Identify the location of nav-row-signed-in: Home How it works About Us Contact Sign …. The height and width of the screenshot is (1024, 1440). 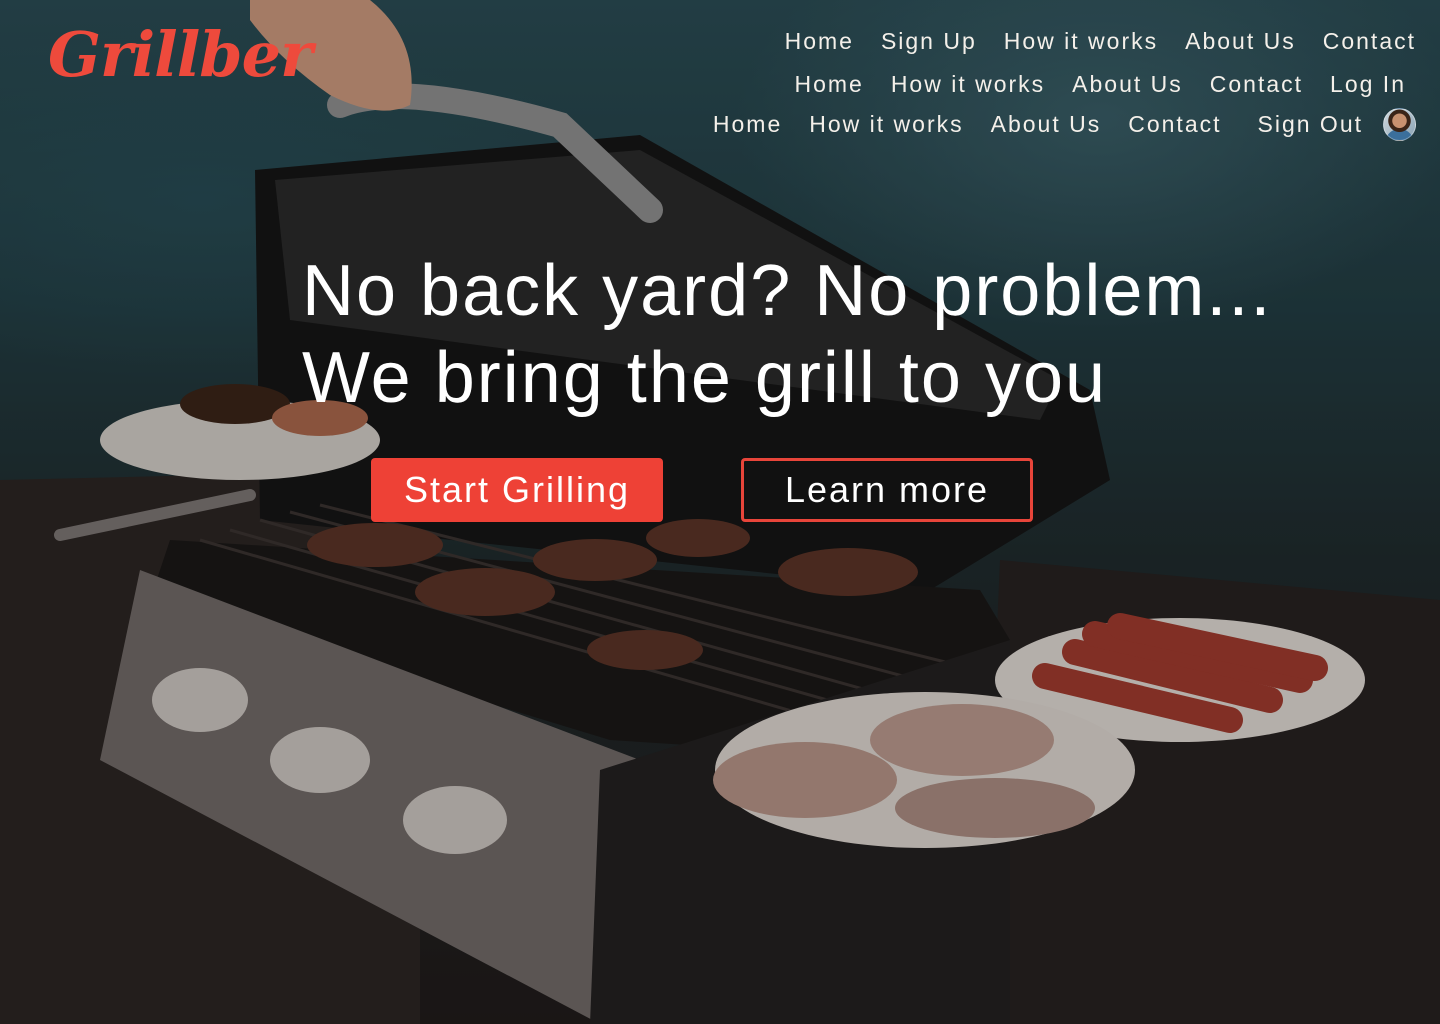
(1051, 124).